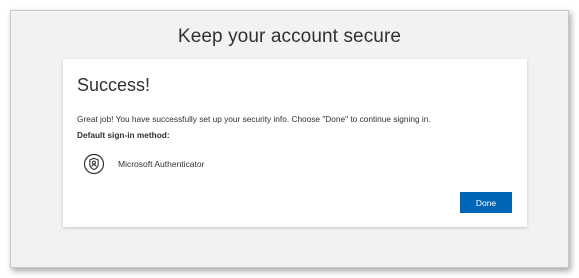 This screenshot has width=579, height=278. I want to click on default-method-label: Default sign-in method:, so click(123, 135).